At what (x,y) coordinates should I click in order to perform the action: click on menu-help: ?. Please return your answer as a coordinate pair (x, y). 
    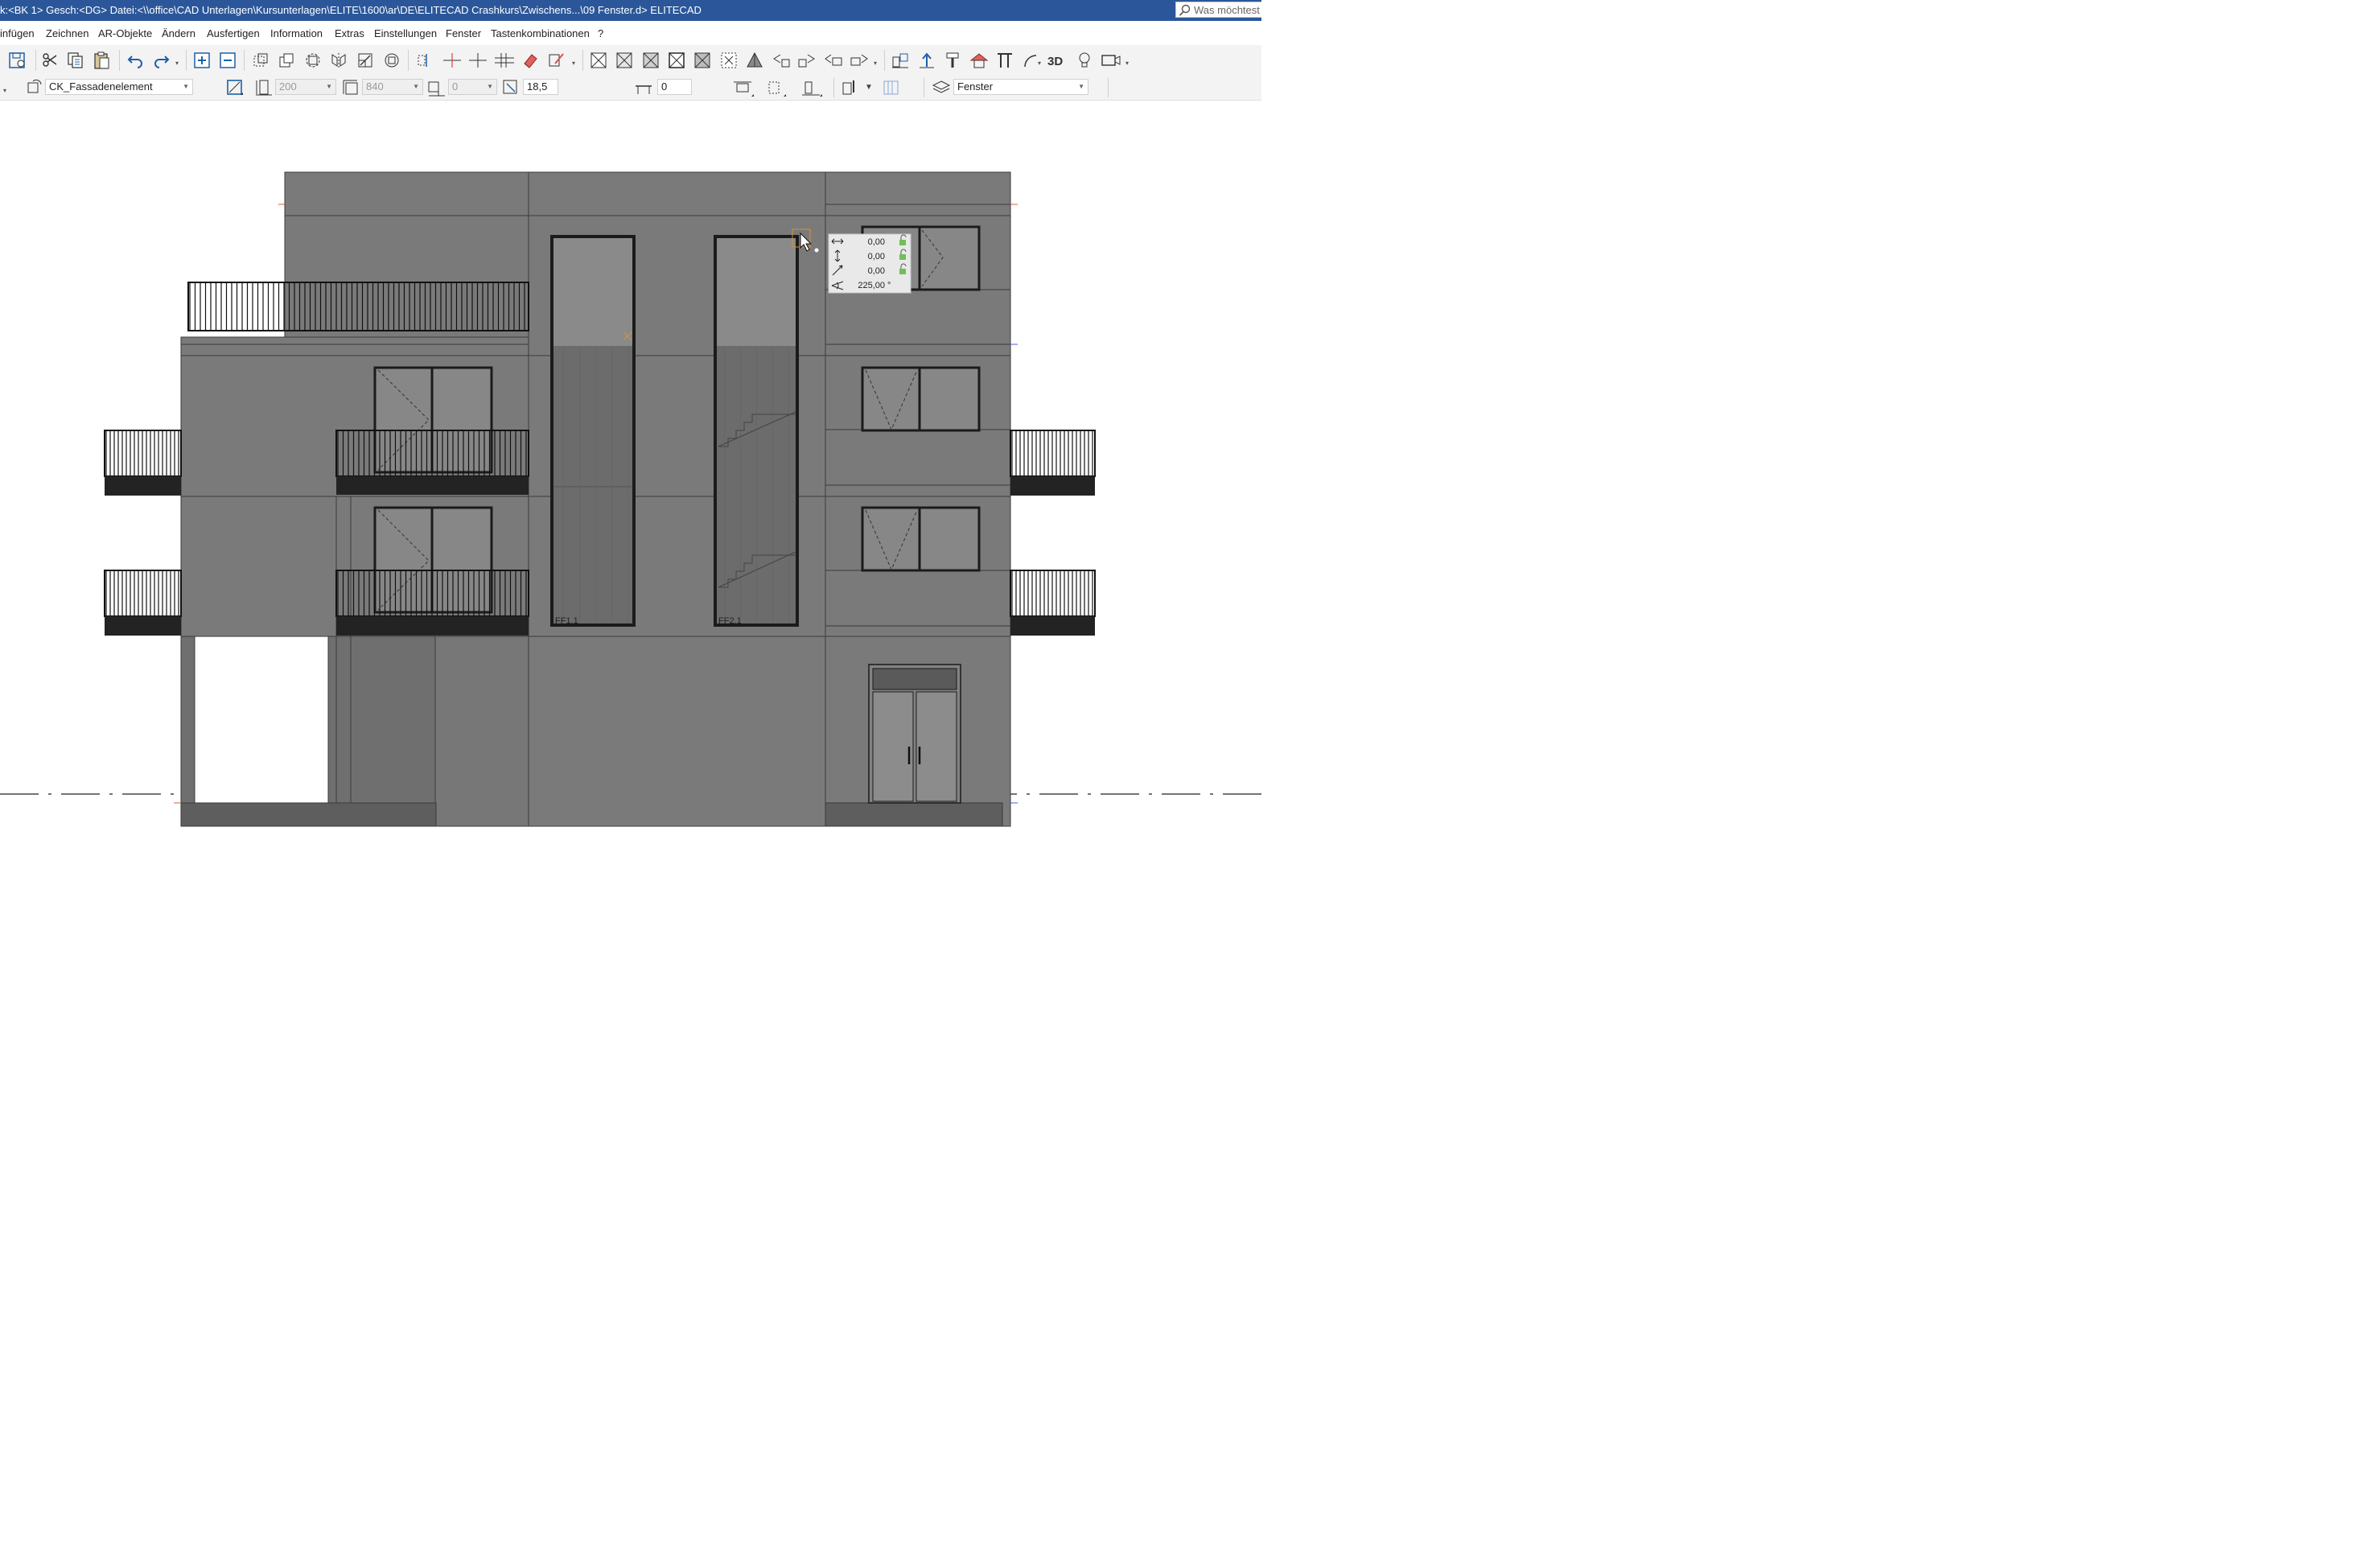
    Looking at the image, I should click on (600, 33).